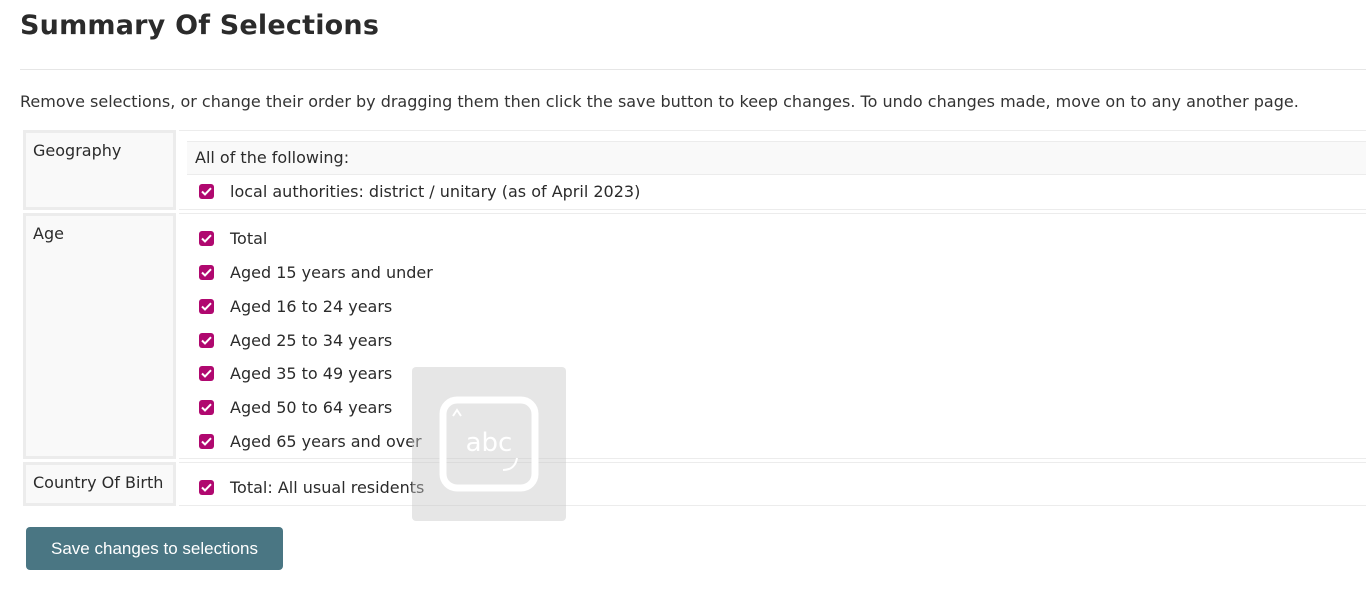 Image resolution: width=1366 pixels, height=593 pixels. I want to click on keyboard-abc-icon: abc, so click(489, 444).